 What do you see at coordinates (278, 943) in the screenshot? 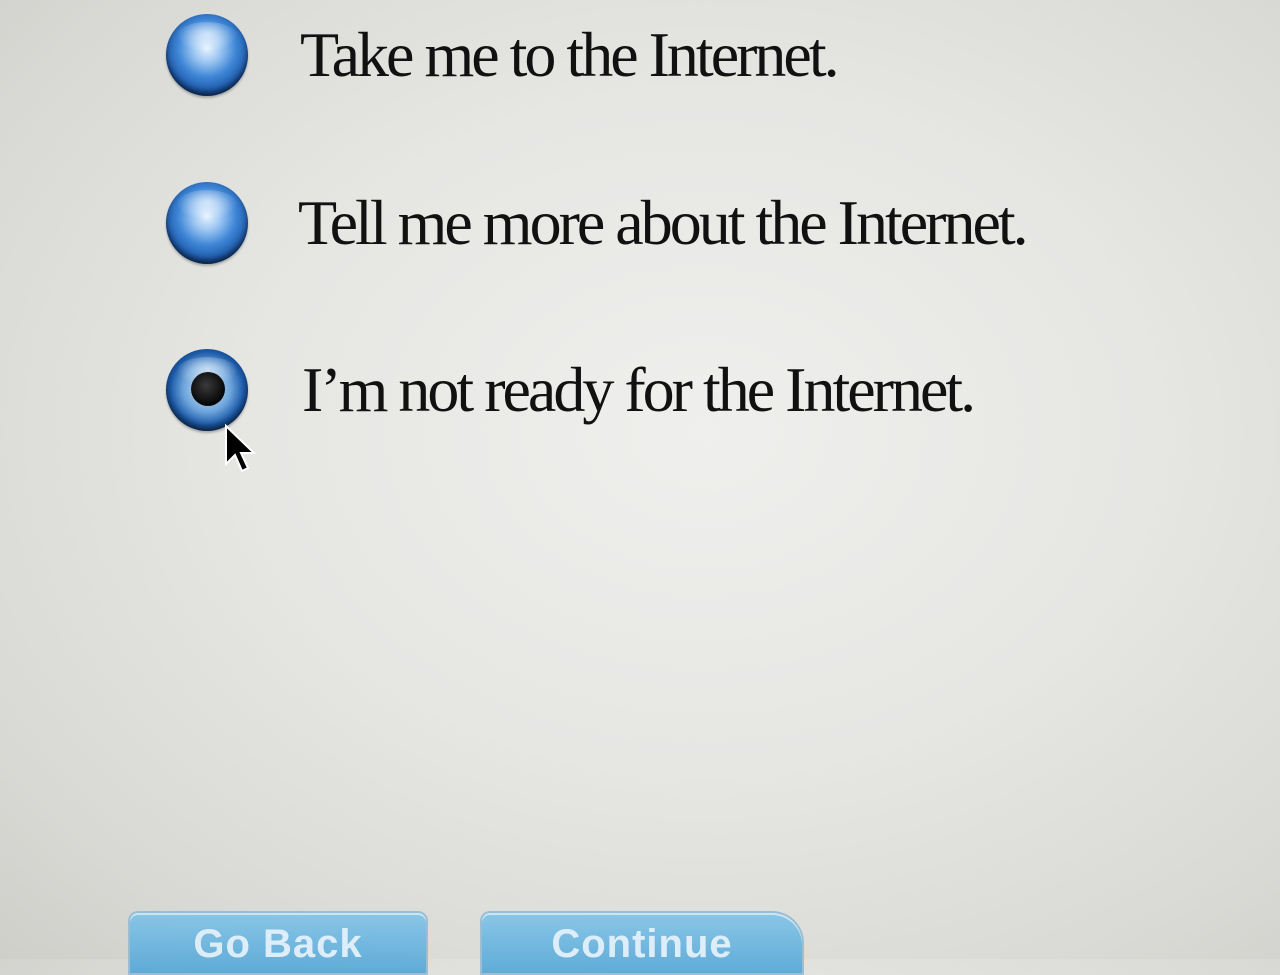
I see `go-back-button: Go Back` at bounding box center [278, 943].